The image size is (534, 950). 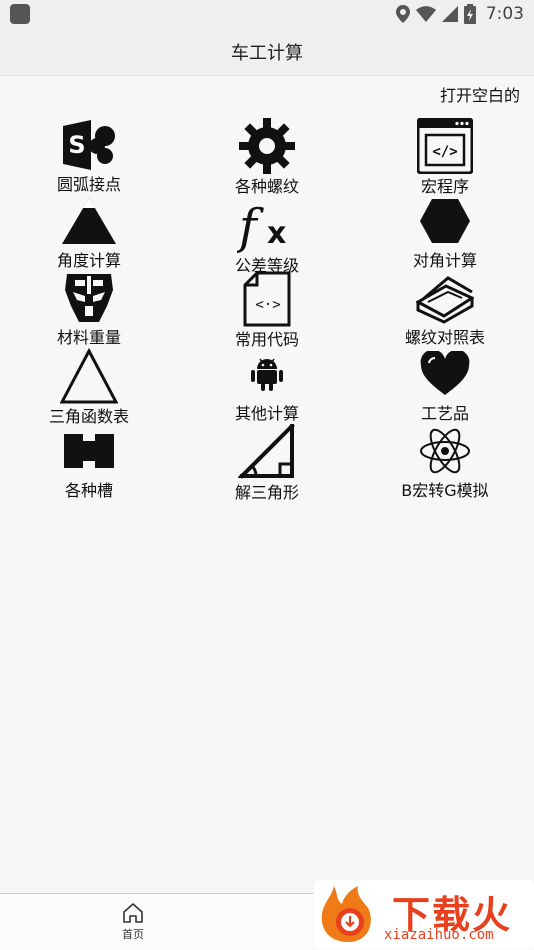 What do you see at coordinates (267, 146) in the screenshot?
I see `gear-icon` at bounding box center [267, 146].